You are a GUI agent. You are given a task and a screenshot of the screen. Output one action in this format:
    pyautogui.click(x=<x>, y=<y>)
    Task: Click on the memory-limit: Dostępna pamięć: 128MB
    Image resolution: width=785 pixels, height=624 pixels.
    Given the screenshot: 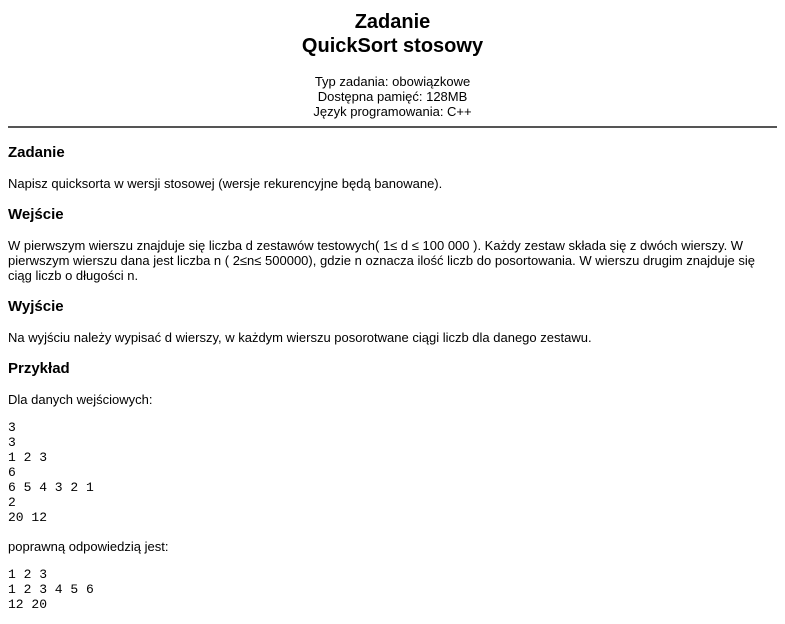 What is the action you would take?
    pyautogui.click(x=392, y=96)
    